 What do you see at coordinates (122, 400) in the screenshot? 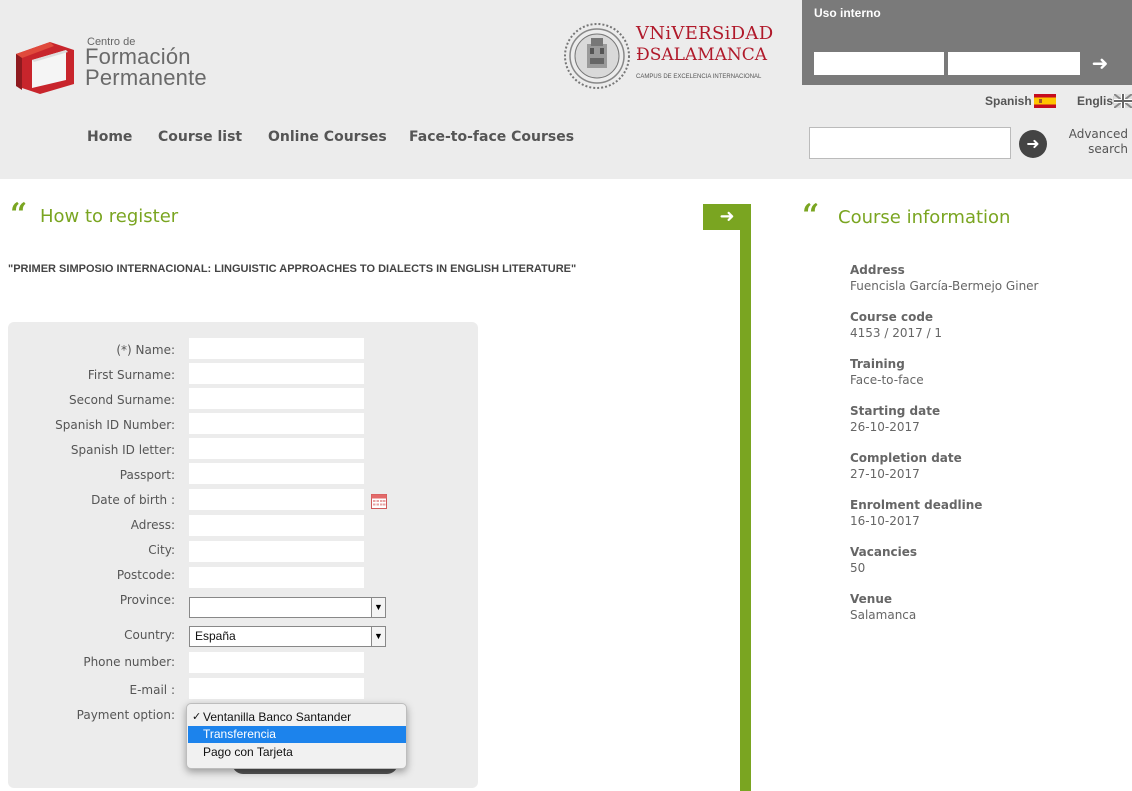
I see `second-surname-label: Second Surname:` at bounding box center [122, 400].